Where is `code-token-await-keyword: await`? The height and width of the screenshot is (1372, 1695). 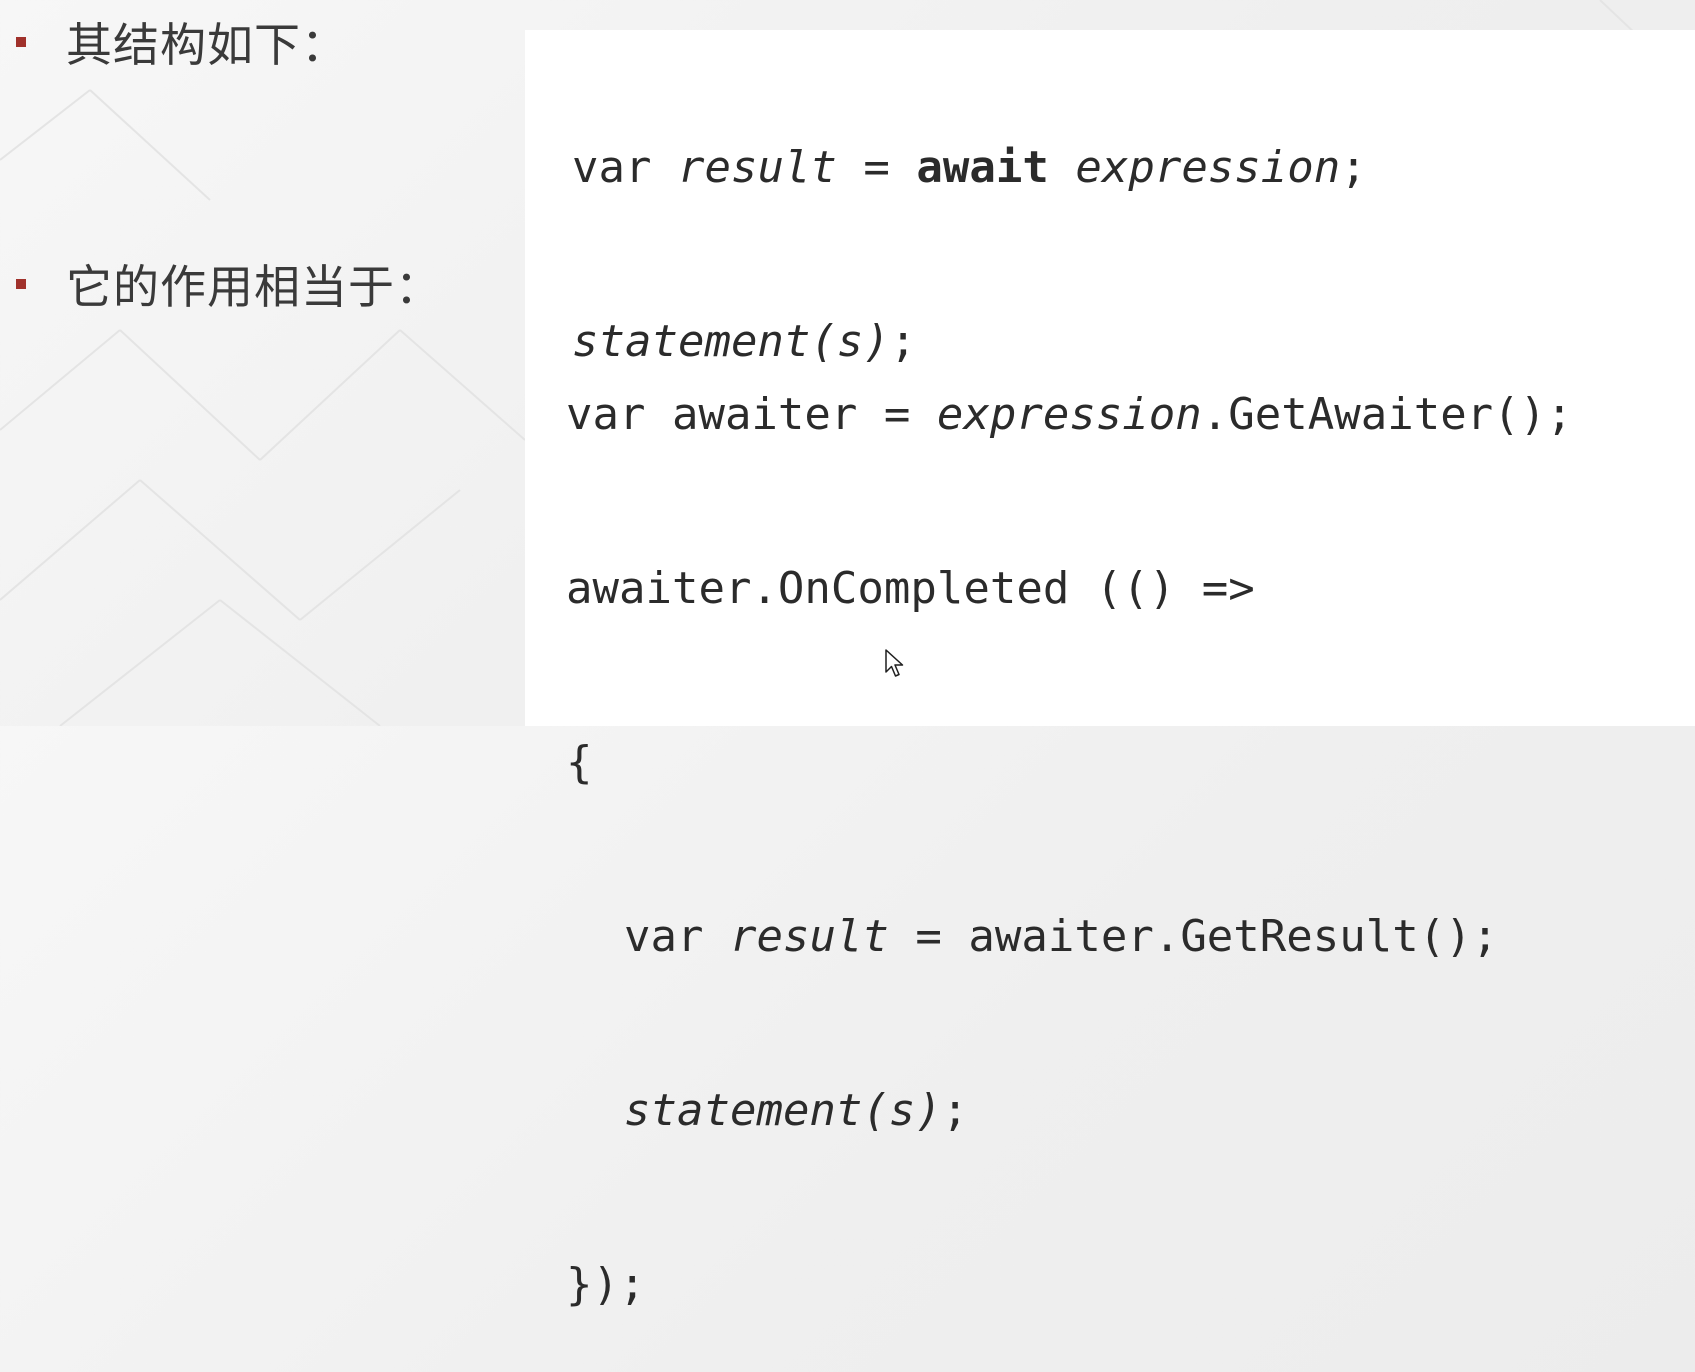
code-token-await-keyword: await is located at coordinates (982, 167).